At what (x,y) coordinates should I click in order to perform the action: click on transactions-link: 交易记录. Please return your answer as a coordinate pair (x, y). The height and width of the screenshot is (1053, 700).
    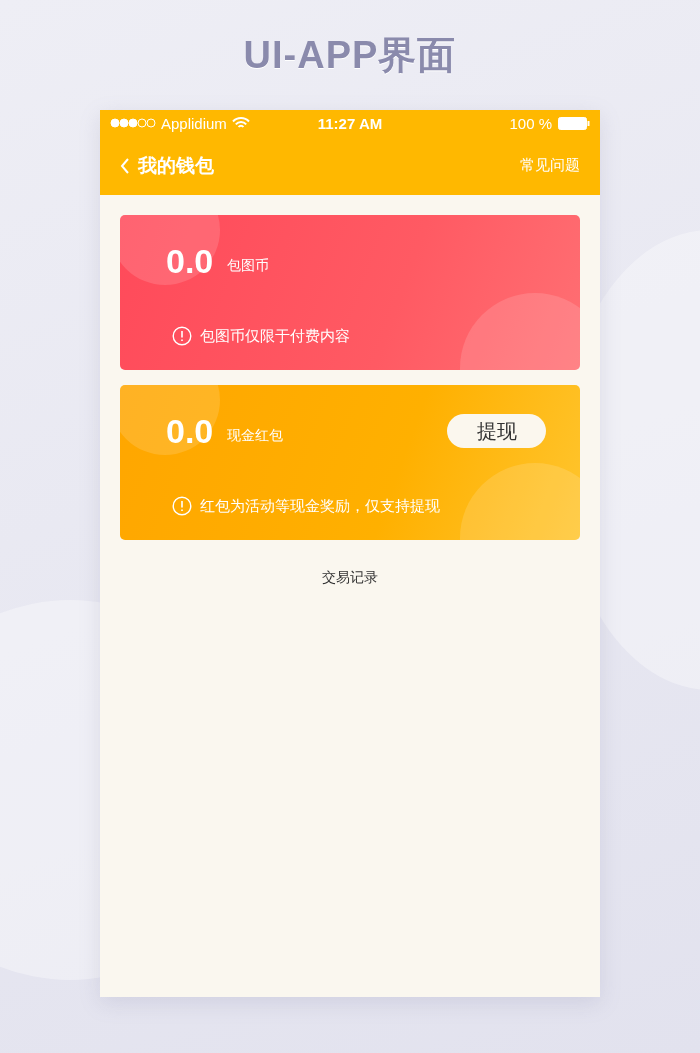
    Looking at the image, I should click on (350, 578).